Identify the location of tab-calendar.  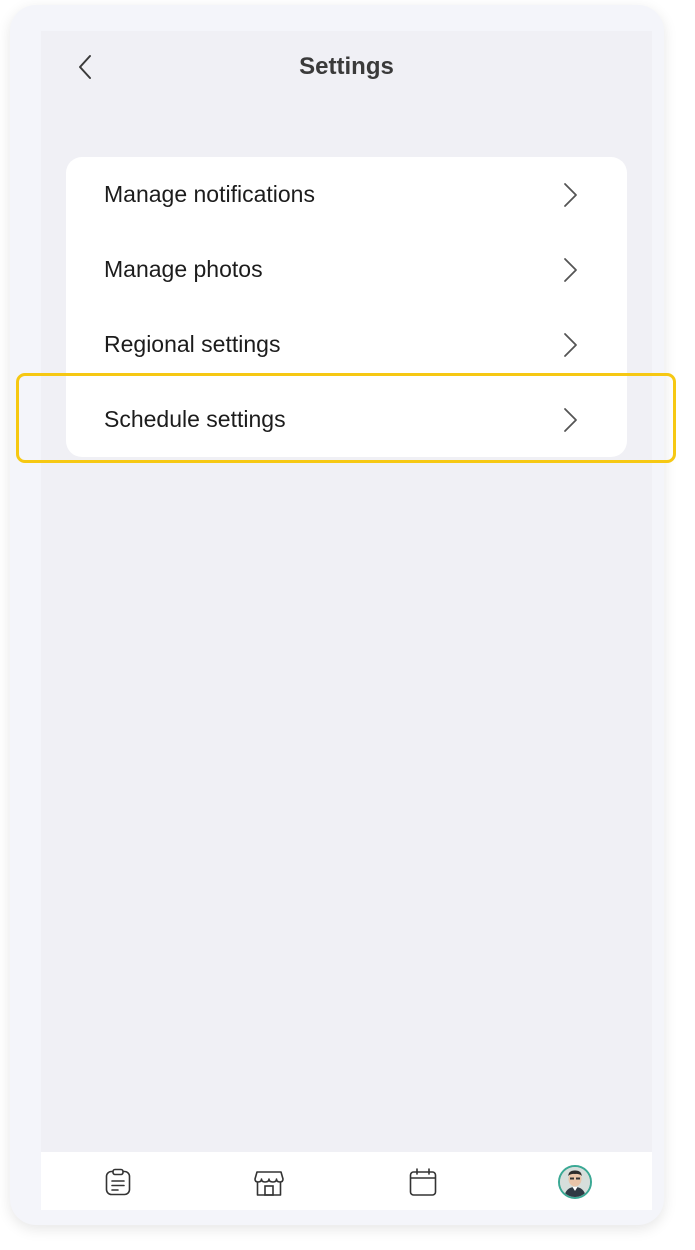
(423, 1182).